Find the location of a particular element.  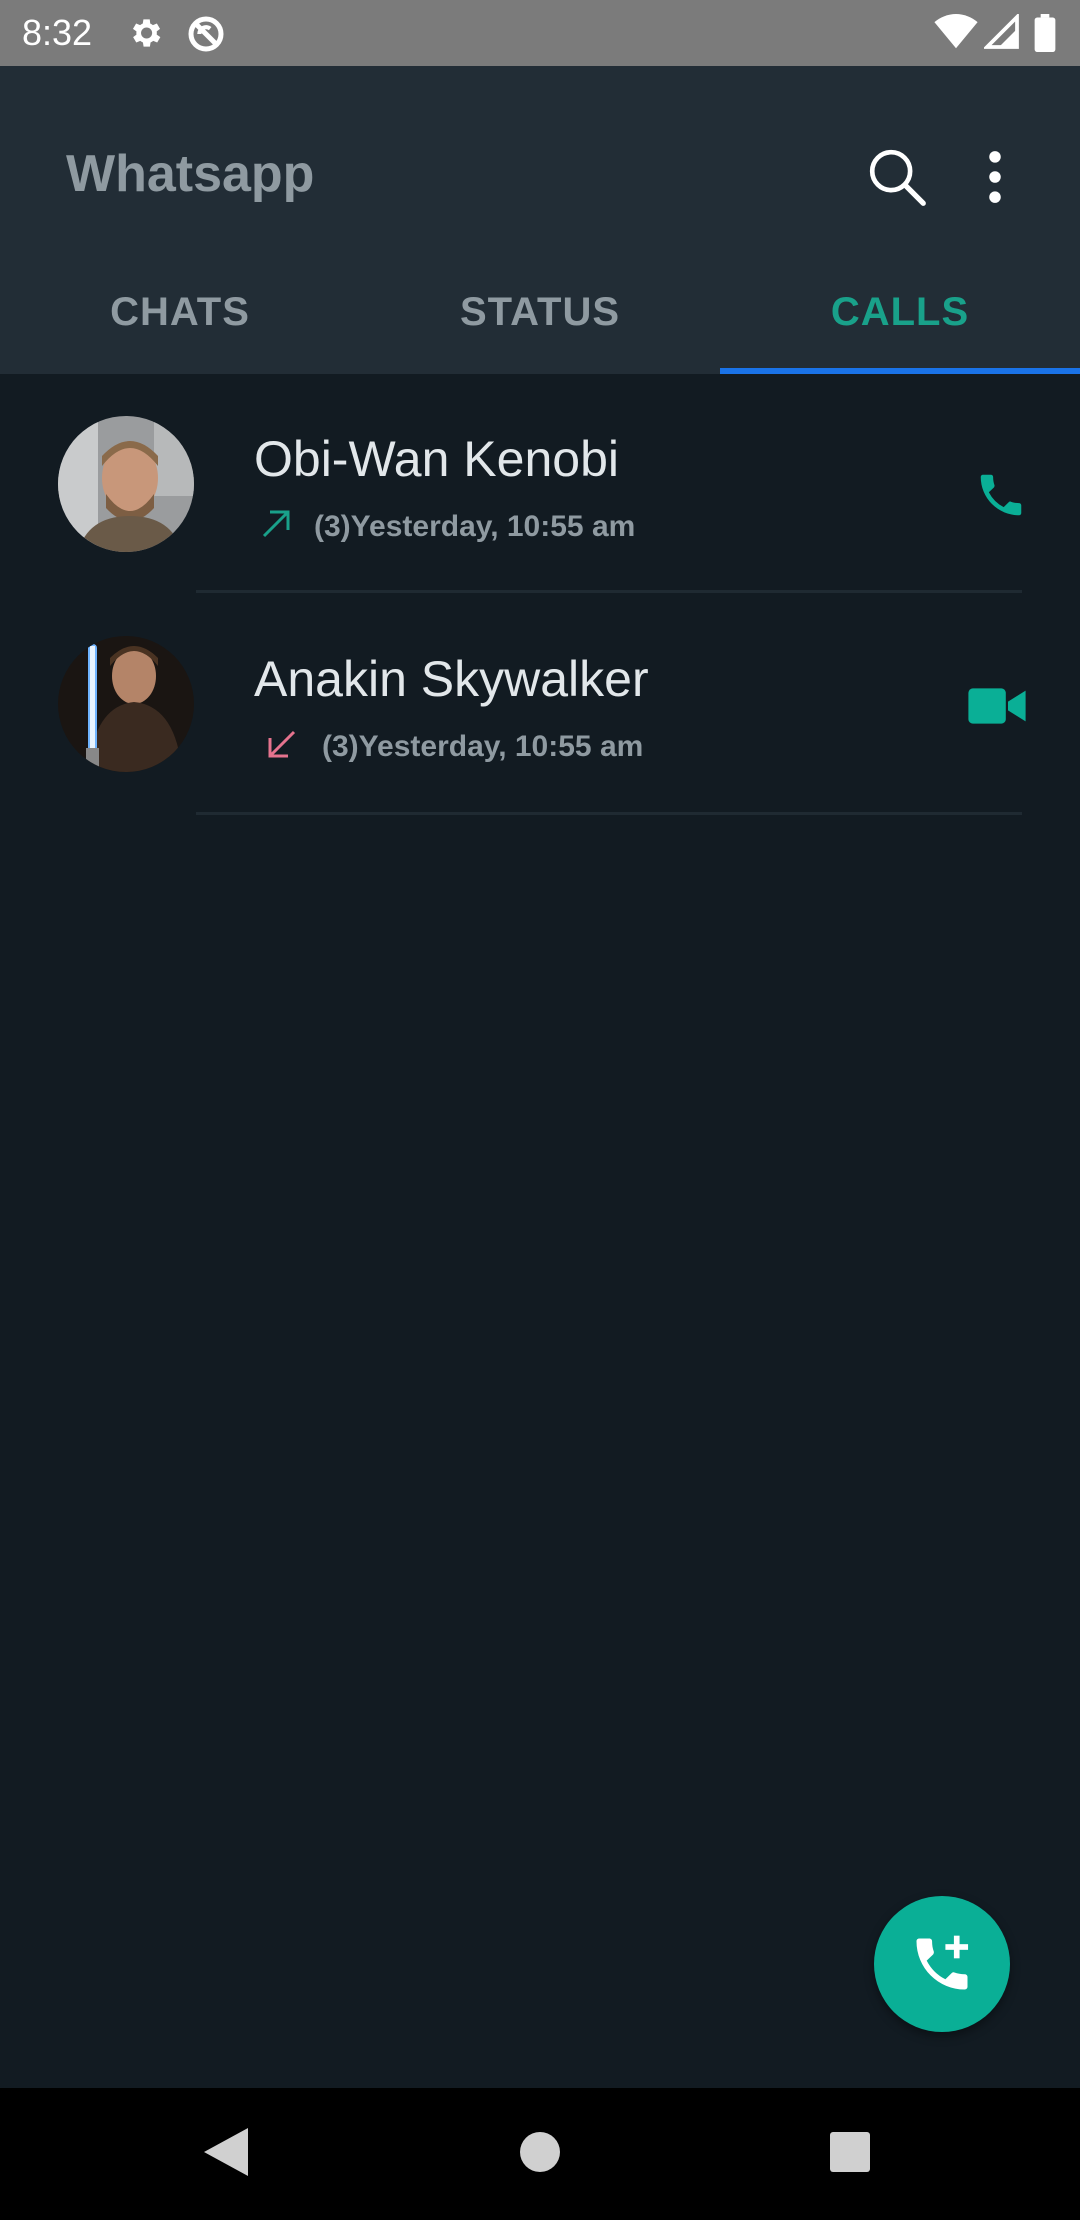

missed-arrow-icon is located at coordinates (282, 744).